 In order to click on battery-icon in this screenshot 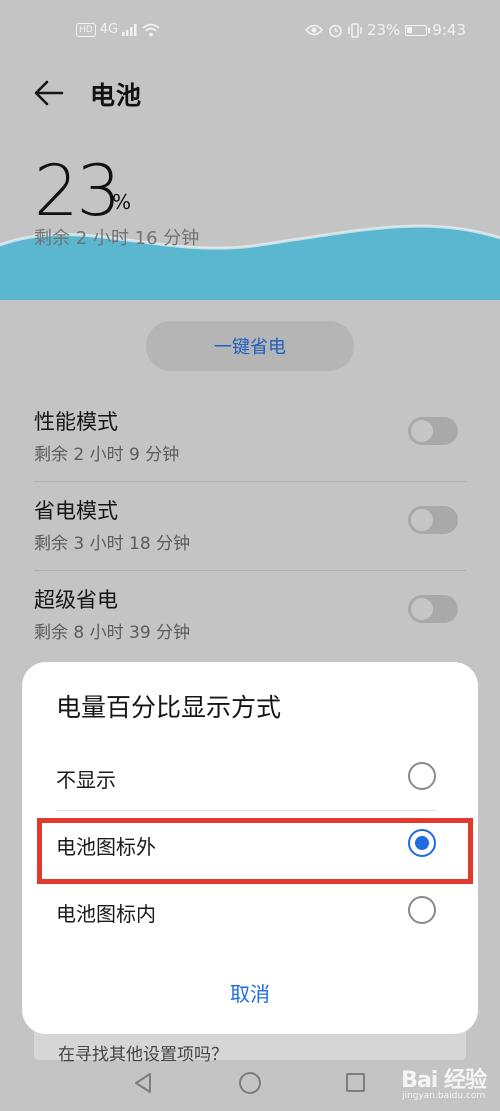, I will do `click(418, 30)`.